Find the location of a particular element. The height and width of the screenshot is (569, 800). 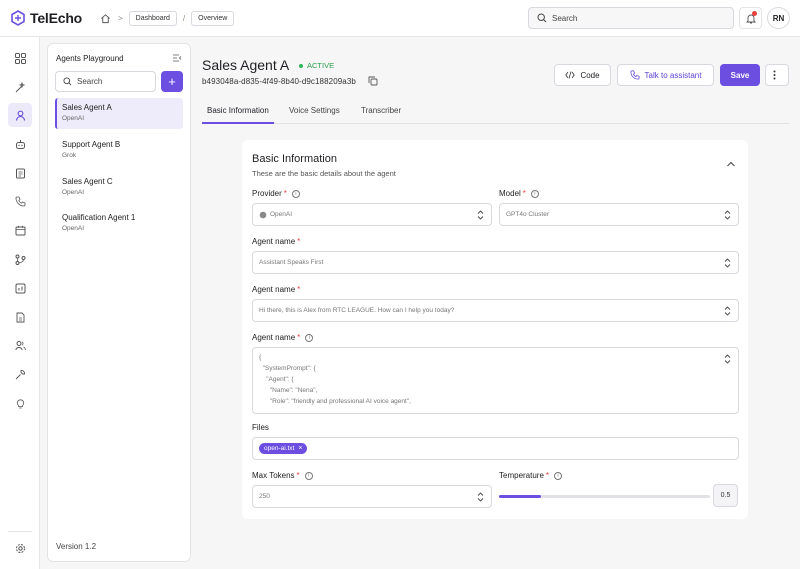

agent-list-item: Sales Agent A OpenAI is located at coordinates (119, 113).